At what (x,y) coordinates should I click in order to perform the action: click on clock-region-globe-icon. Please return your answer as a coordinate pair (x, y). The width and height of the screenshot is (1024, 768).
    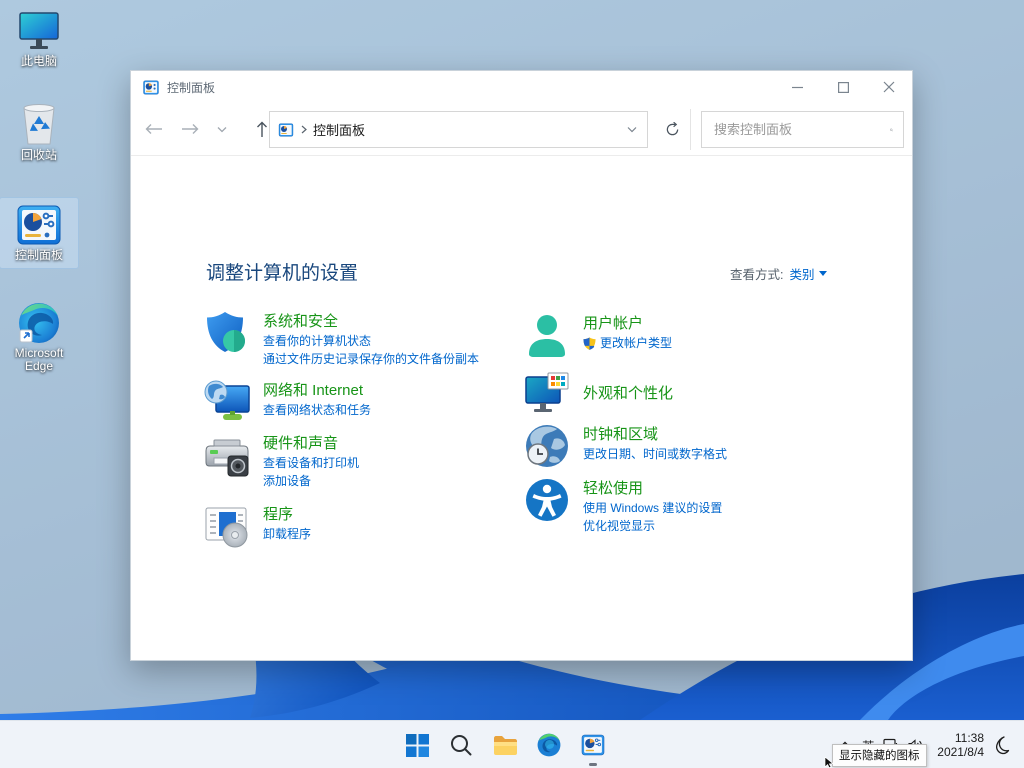
    Looking at the image, I should click on (547, 446).